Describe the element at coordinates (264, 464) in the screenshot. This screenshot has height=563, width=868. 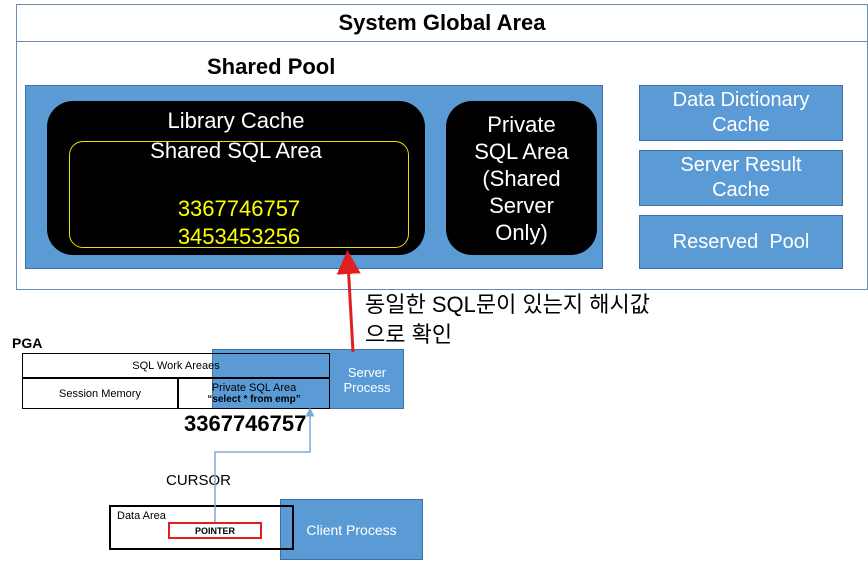
I see `cursor-connector` at that location.